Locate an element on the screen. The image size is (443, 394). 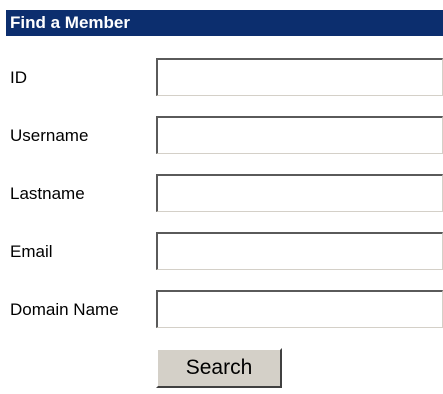
email-input is located at coordinates (299, 251).